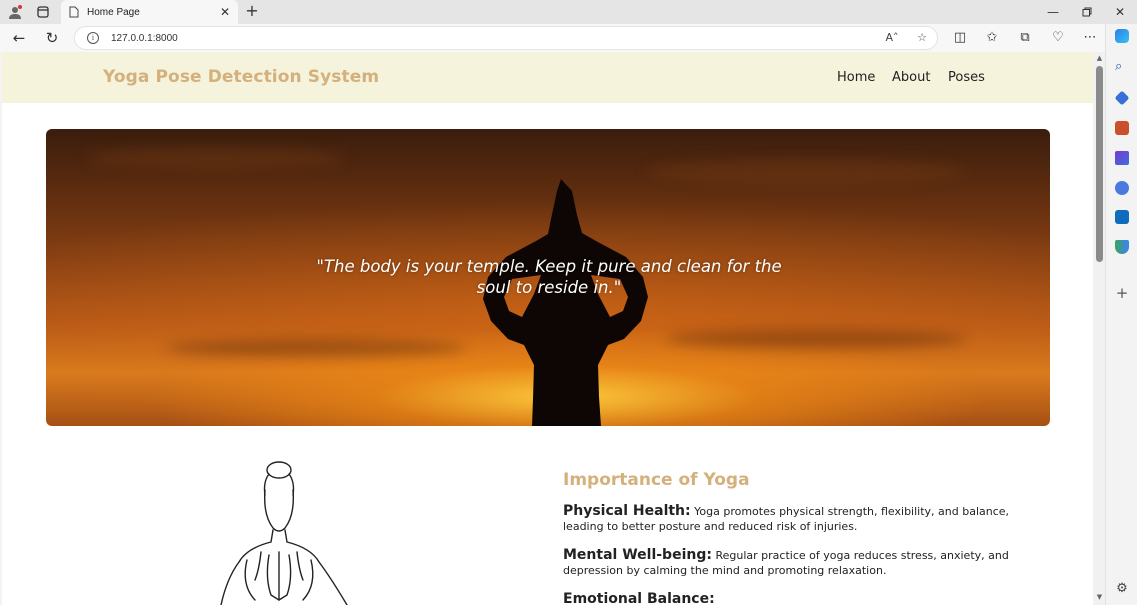 The width and height of the screenshot is (1137, 605). I want to click on yoga-sketch-image, so click(284, 533).